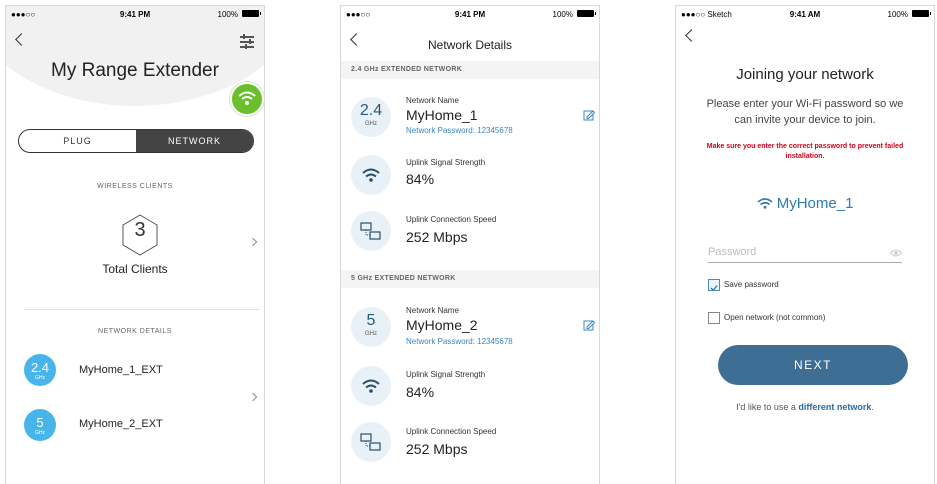 The height and width of the screenshot is (484, 937). Describe the element at coordinates (805, 14) in the screenshot. I see `status-bar: ●●●○○ Sketch 9:41 AM 100%` at that location.